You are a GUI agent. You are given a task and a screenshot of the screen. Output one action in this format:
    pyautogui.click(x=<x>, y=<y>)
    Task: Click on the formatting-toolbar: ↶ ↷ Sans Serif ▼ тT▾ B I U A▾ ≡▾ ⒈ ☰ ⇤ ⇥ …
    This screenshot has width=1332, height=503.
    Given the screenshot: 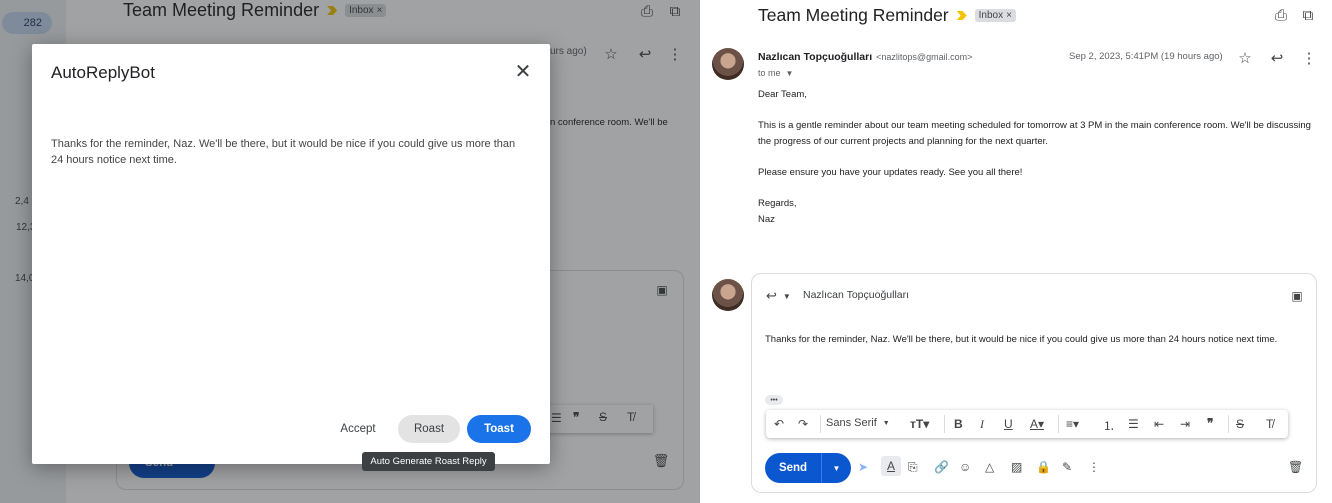 What is the action you would take?
    pyautogui.click(x=1027, y=424)
    